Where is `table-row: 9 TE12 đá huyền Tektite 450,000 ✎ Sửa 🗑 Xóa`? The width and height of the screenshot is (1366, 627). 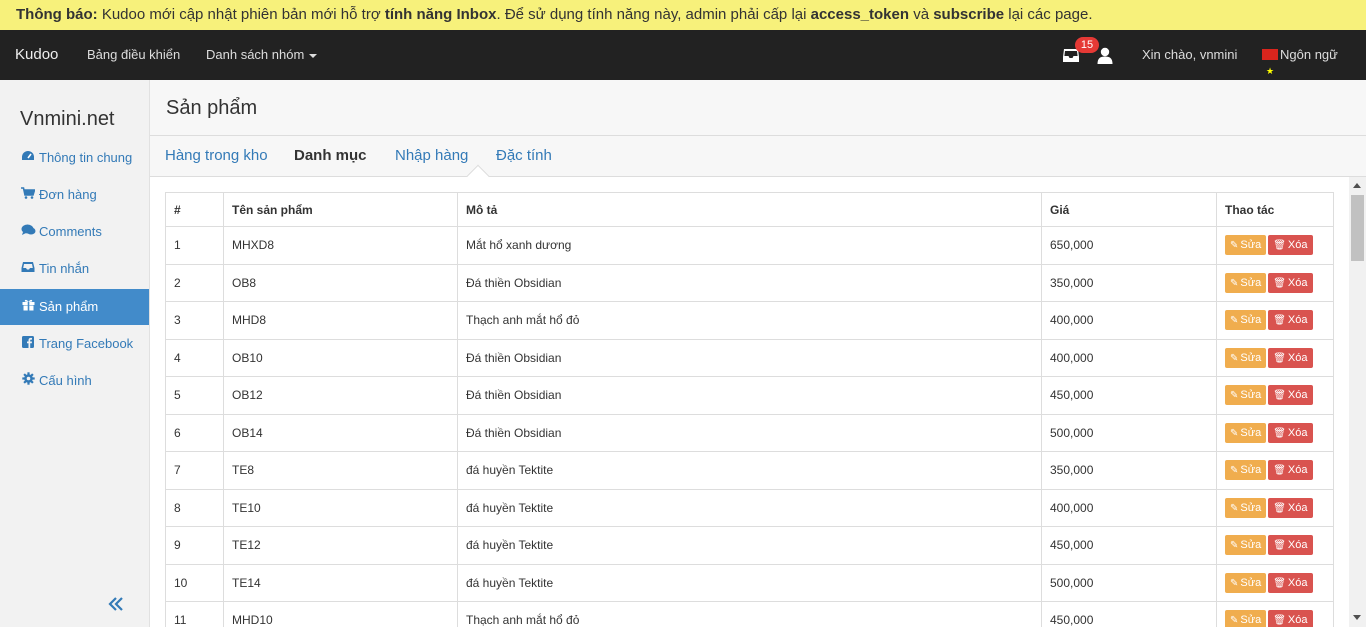
table-row: 9 TE12 đá huyền Tektite 450,000 ✎ Sửa 🗑 Xóa is located at coordinates (749, 545).